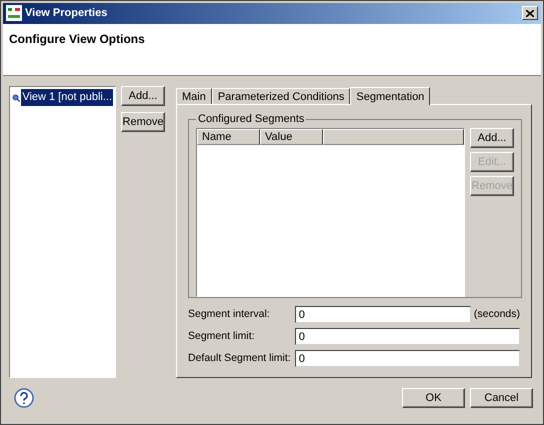 The width and height of the screenshot is (544, 425). Describe the element at coordinates (501, 398) in the screenshot. I see `cancel-button: Cancel` at that location.